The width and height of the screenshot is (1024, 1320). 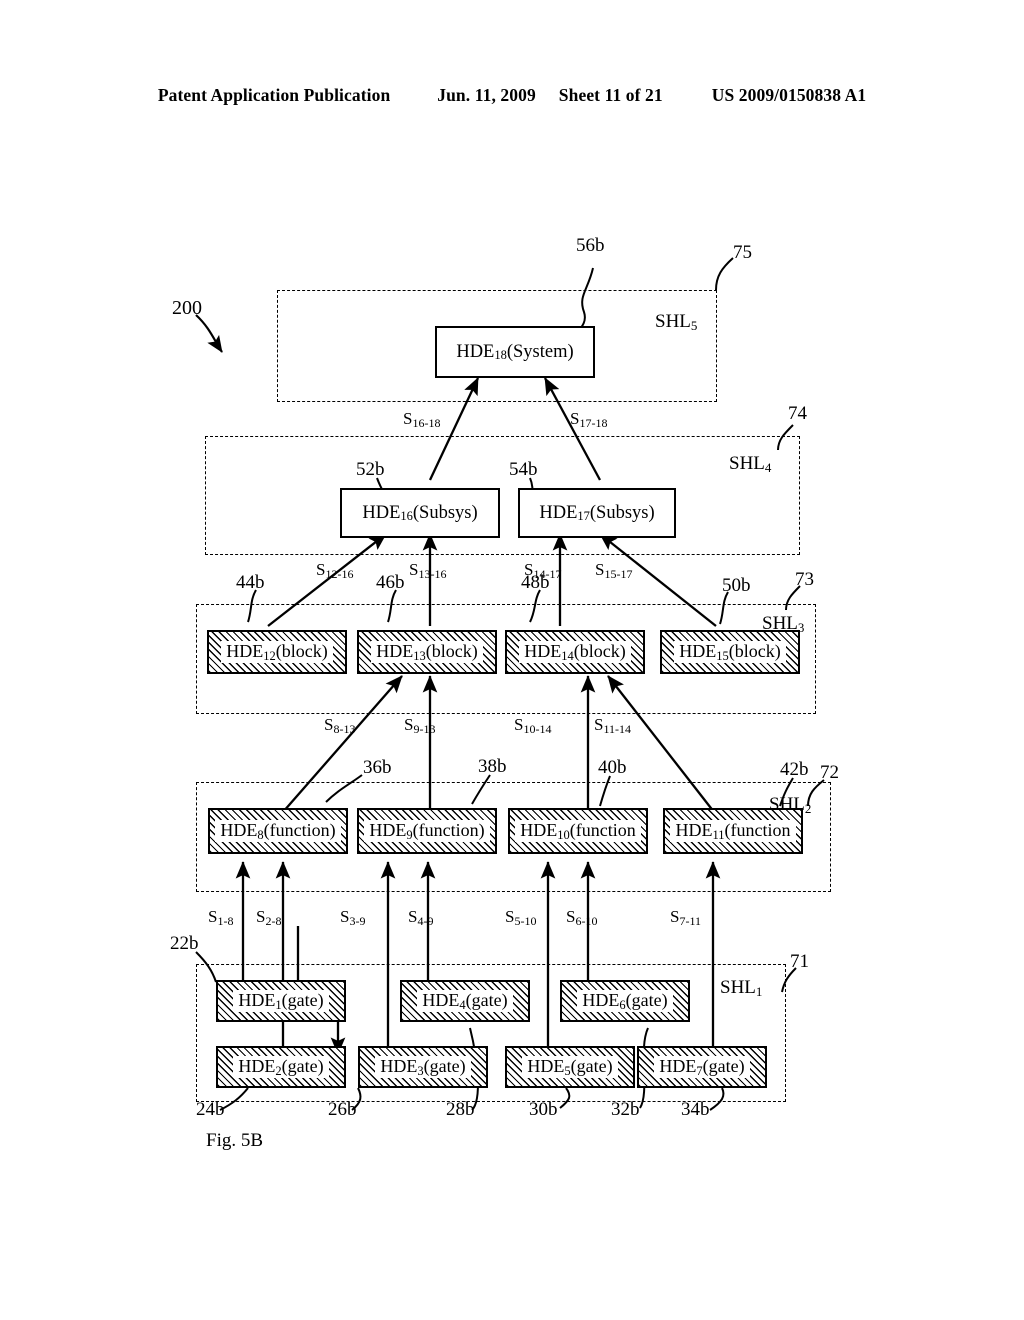 I want to click on ref-74: 74, so click(x=797, y=413).